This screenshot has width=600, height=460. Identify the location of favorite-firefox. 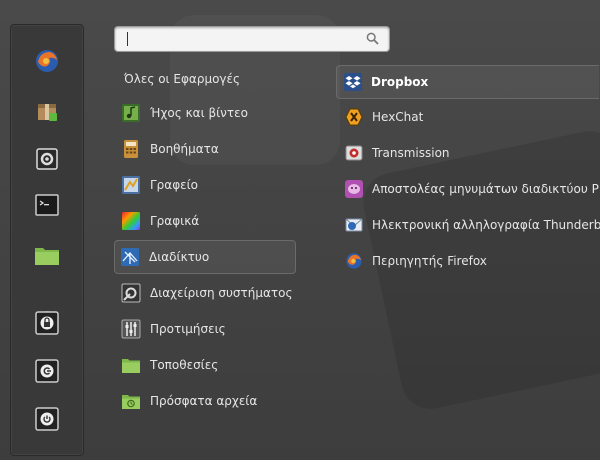
(47, 61).